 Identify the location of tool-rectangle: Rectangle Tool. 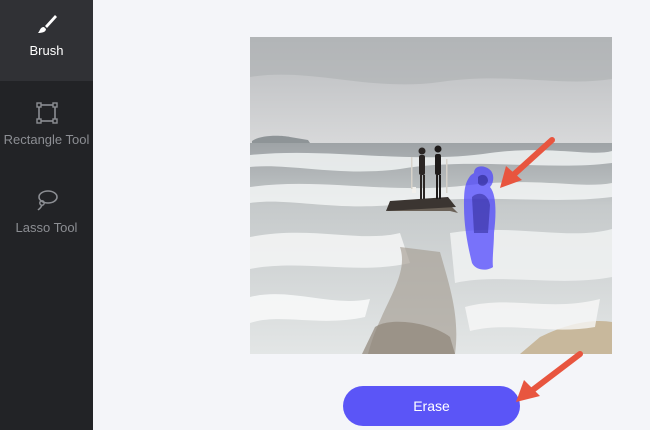
(46, 121).